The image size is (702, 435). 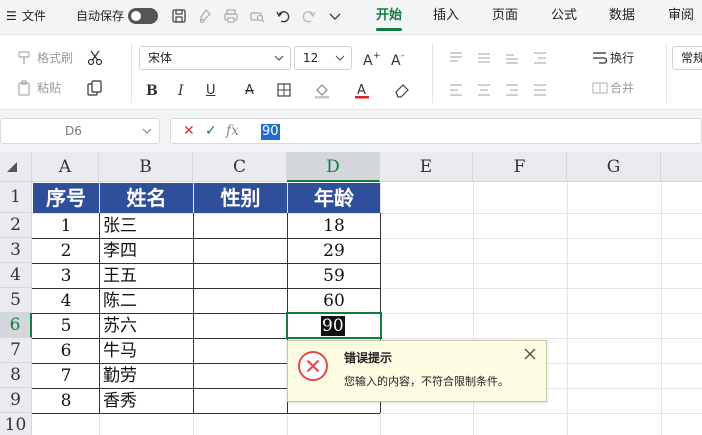 What do you see at coordinates (456, 90) in the screenshot?
I see `align-left-icon` at bounding box center [456, 90].